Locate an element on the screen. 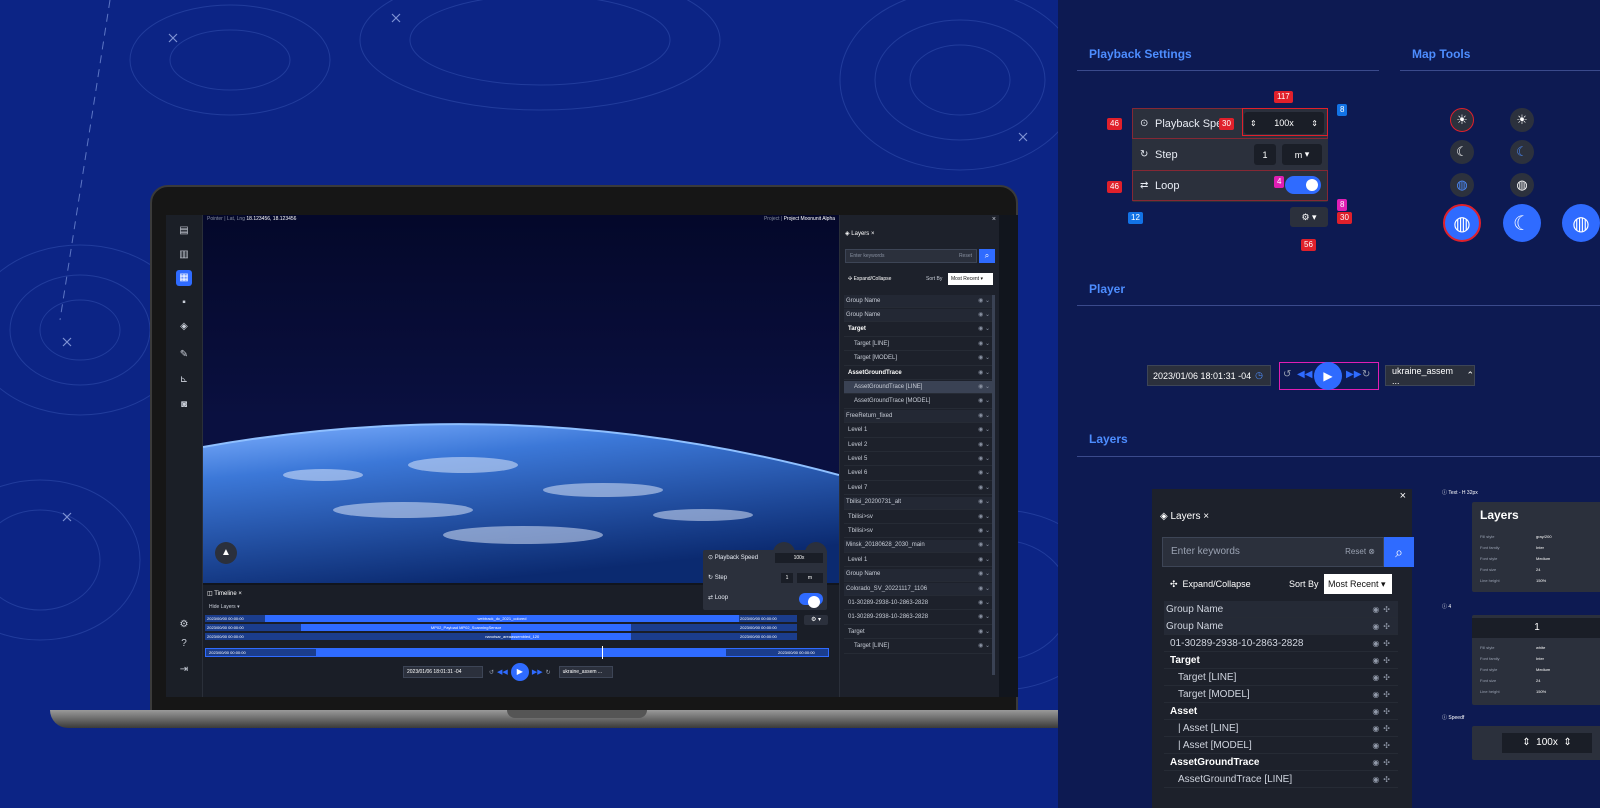  layer-row: Asset ◉✣ is located at coordinates (1281, 711).